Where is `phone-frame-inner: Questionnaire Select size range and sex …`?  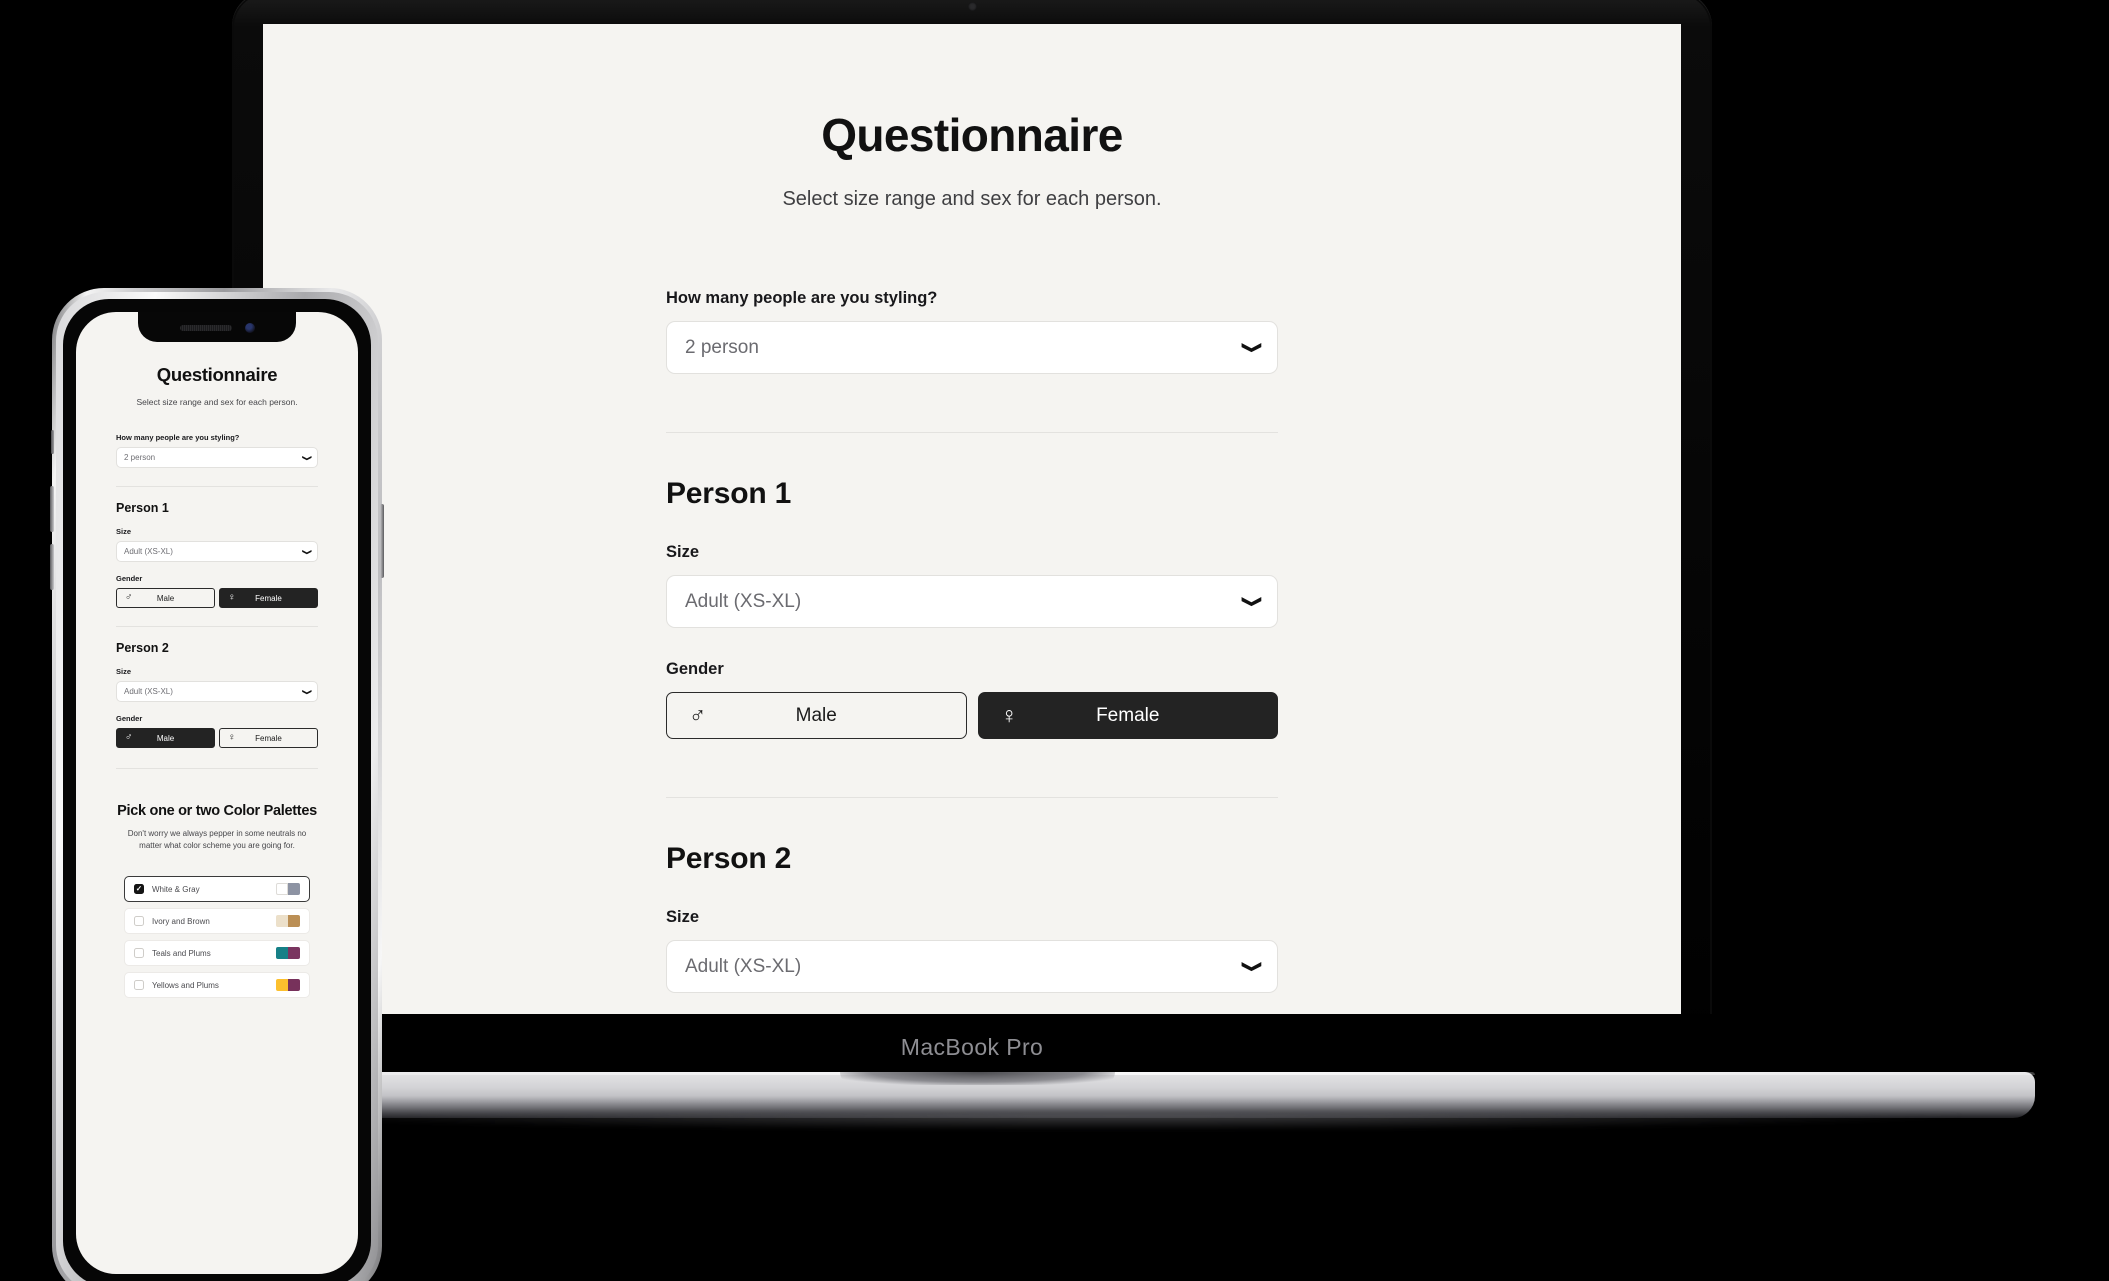 phone-frame-inner: Questionnaire Select size range and sex … is located at coordinates (217, 786).